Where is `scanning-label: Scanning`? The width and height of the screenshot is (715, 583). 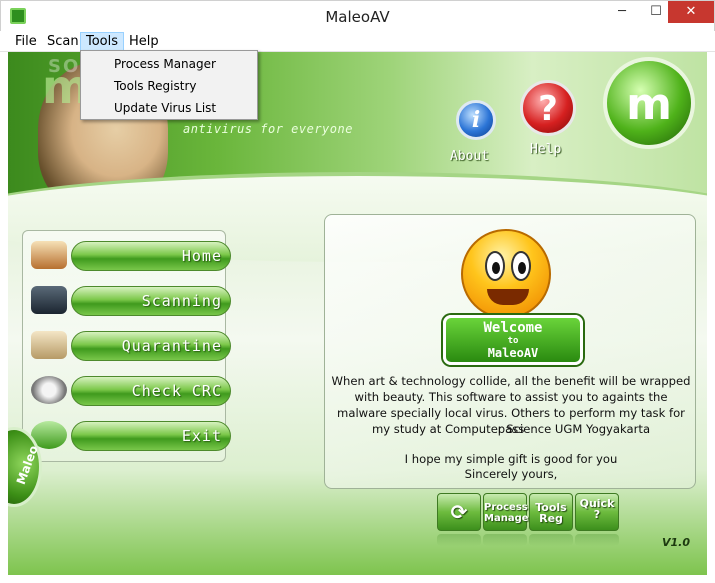
scanning-label: Scanning is located at coordinates (181, 301).